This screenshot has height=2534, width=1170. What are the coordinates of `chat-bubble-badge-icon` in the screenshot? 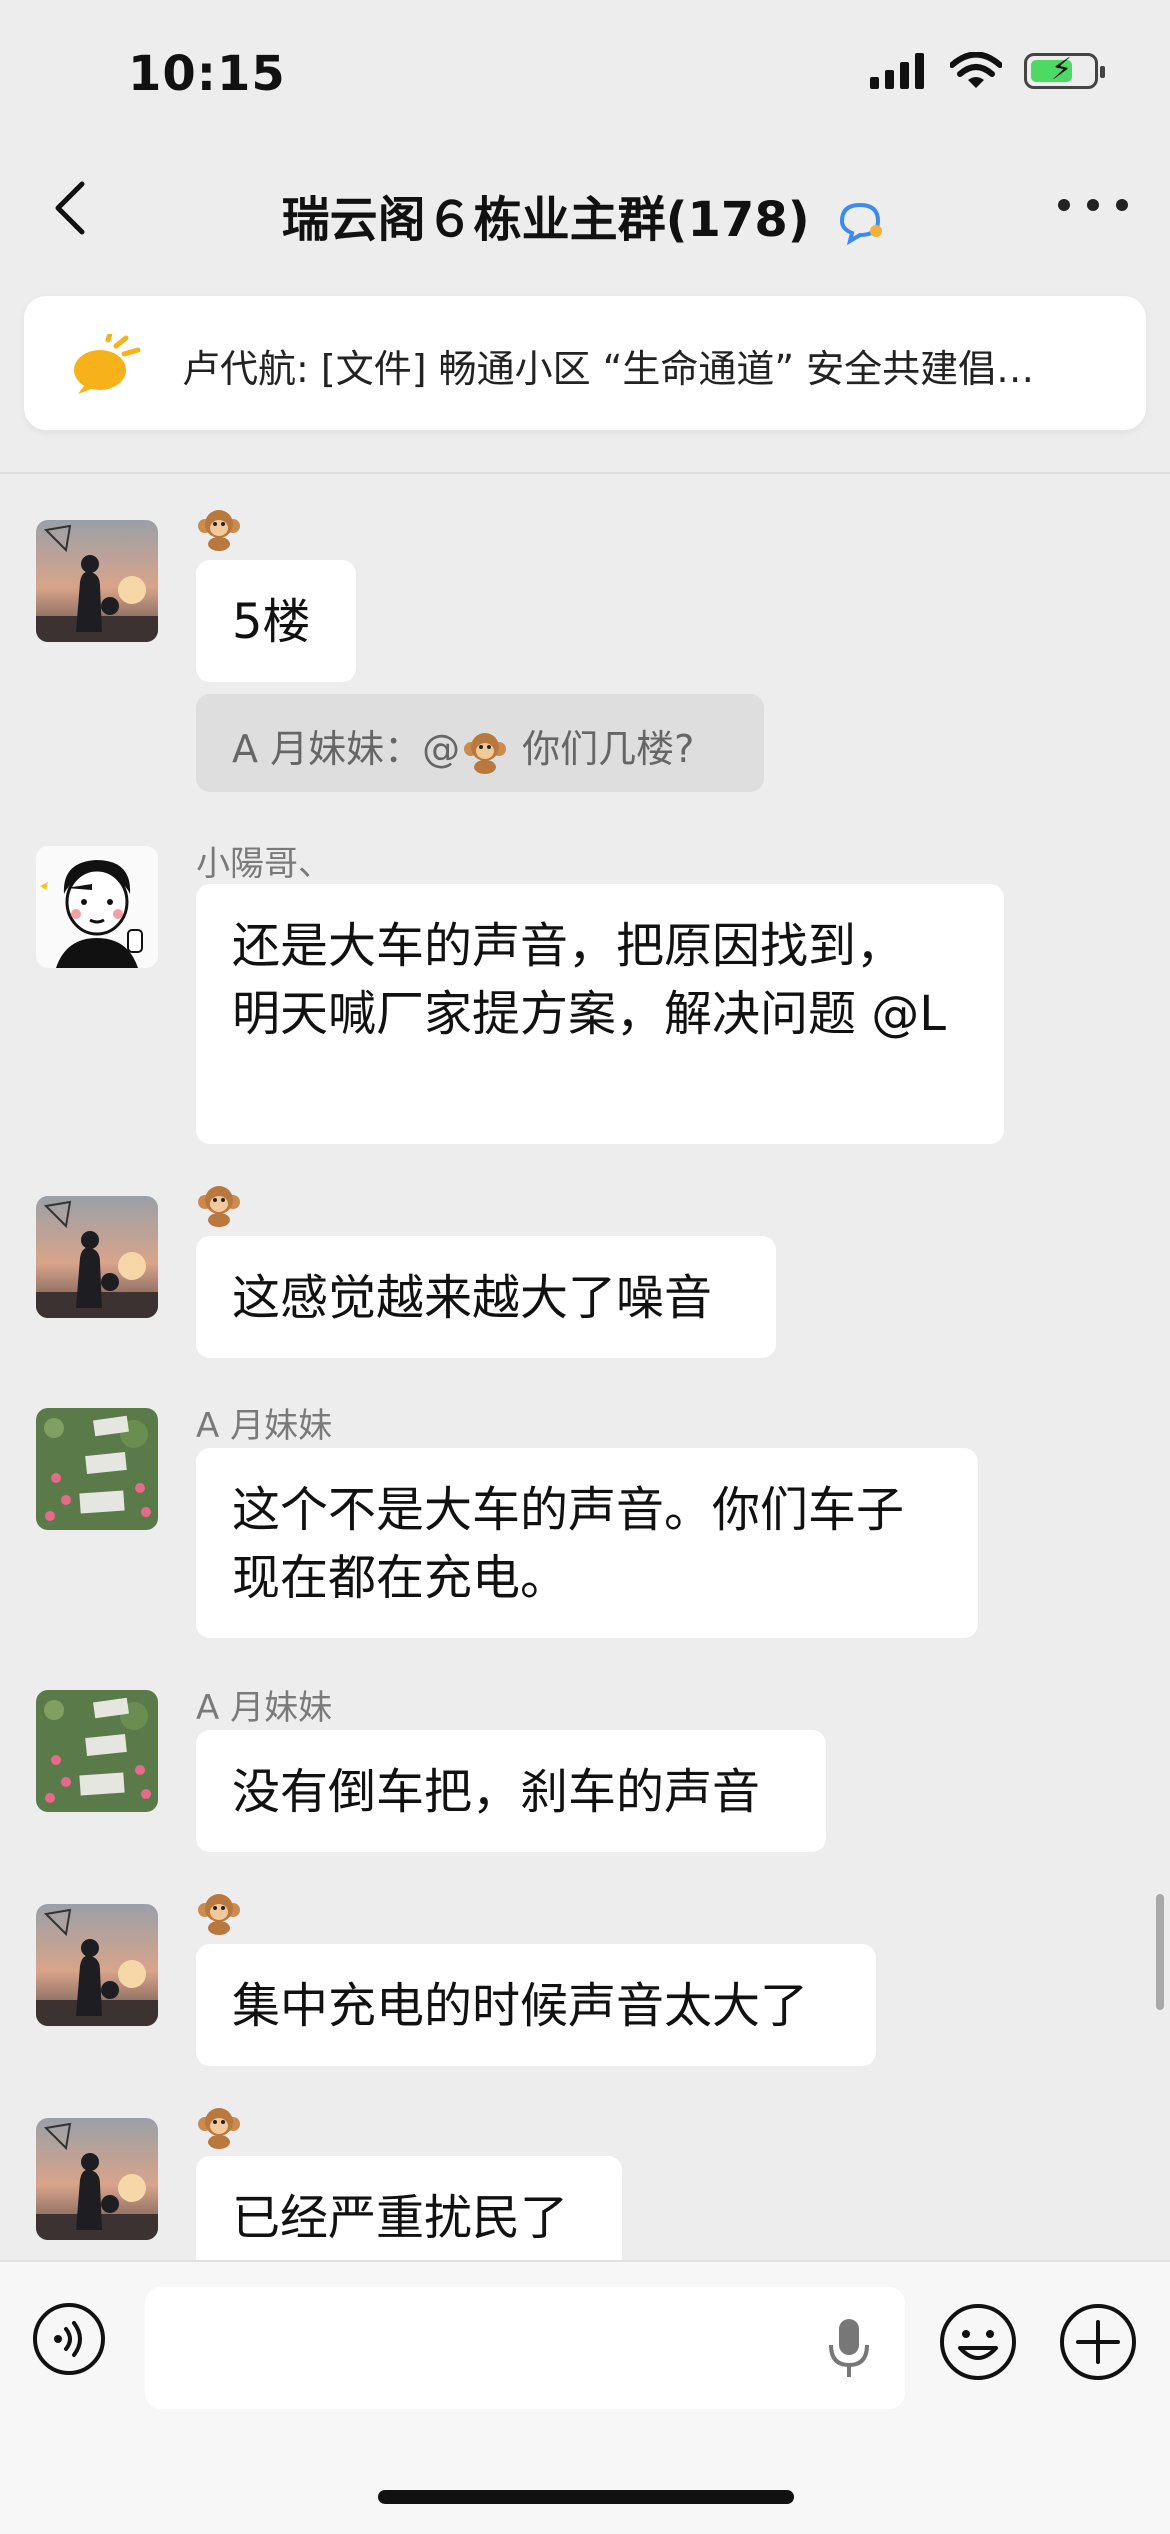 It's located at (861, 223).